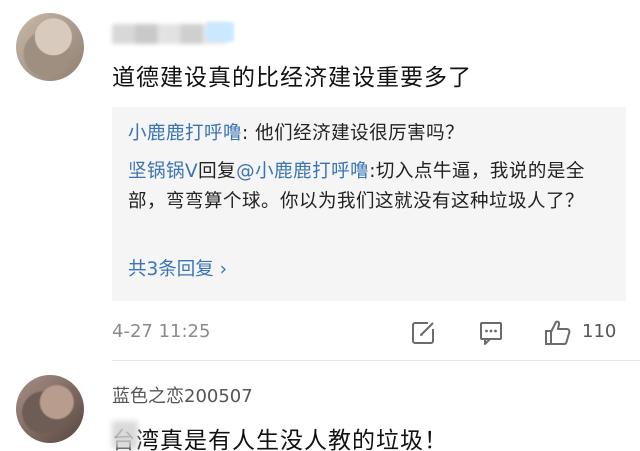  Describe the element at coordinates (558, 333) in the screenshot. I see `thumbs-up-icon` at that location.